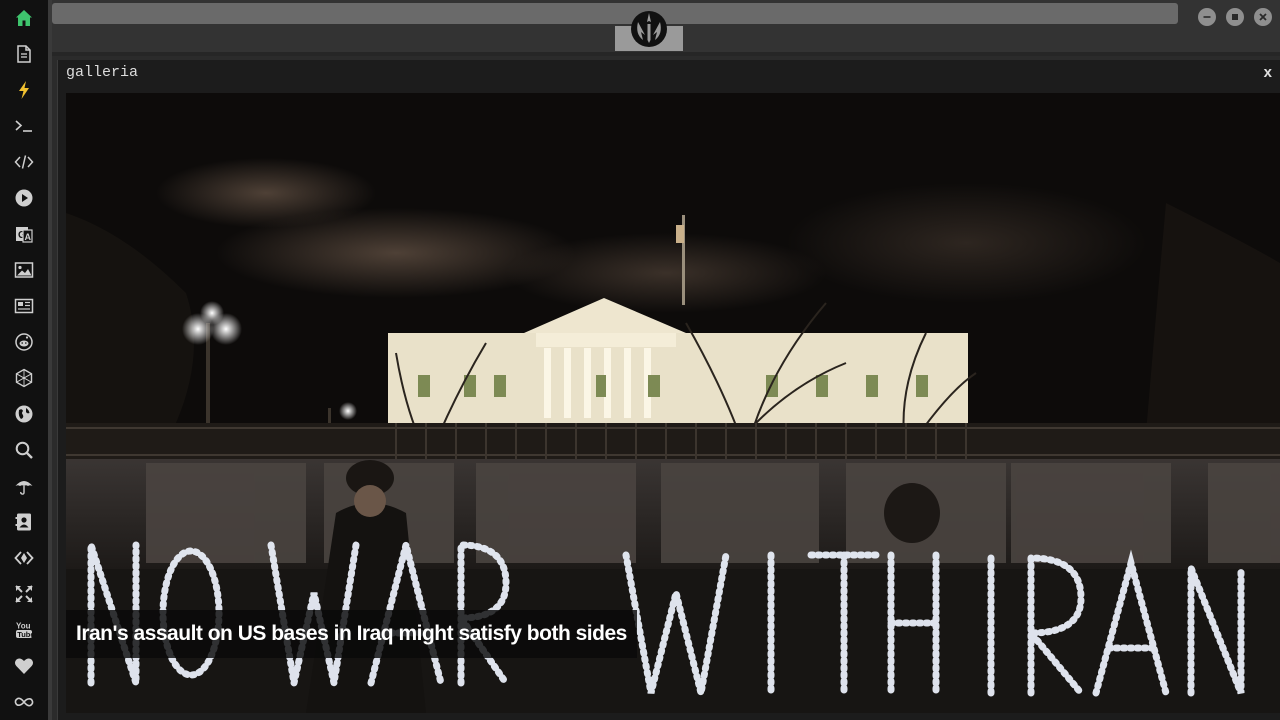  I want to click on minimize-icon, so click(1207, 17).